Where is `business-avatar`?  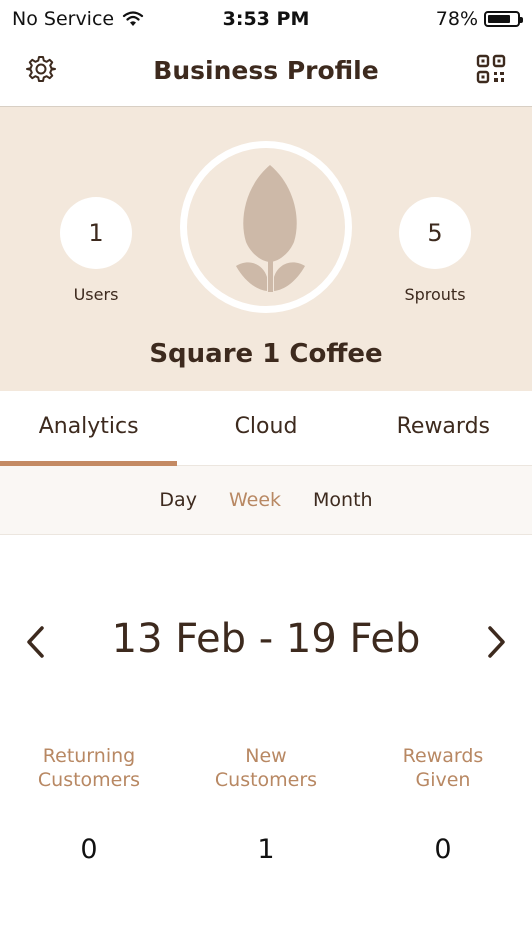 business-avatar is located at coordinates (266, 227).